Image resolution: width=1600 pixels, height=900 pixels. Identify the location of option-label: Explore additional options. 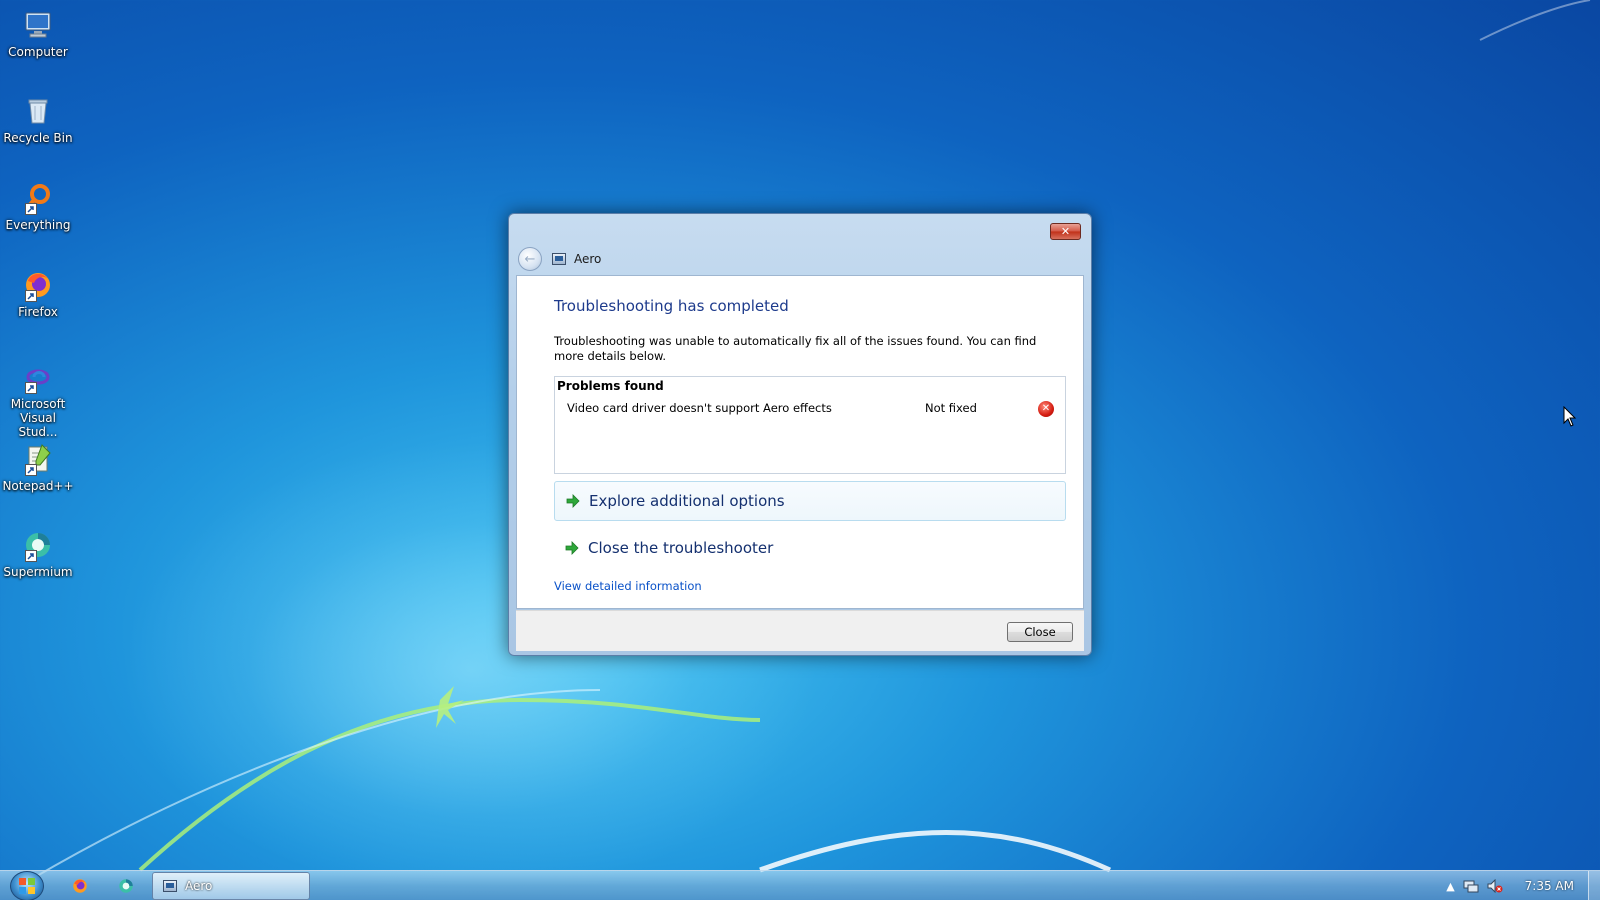
(687, 501).